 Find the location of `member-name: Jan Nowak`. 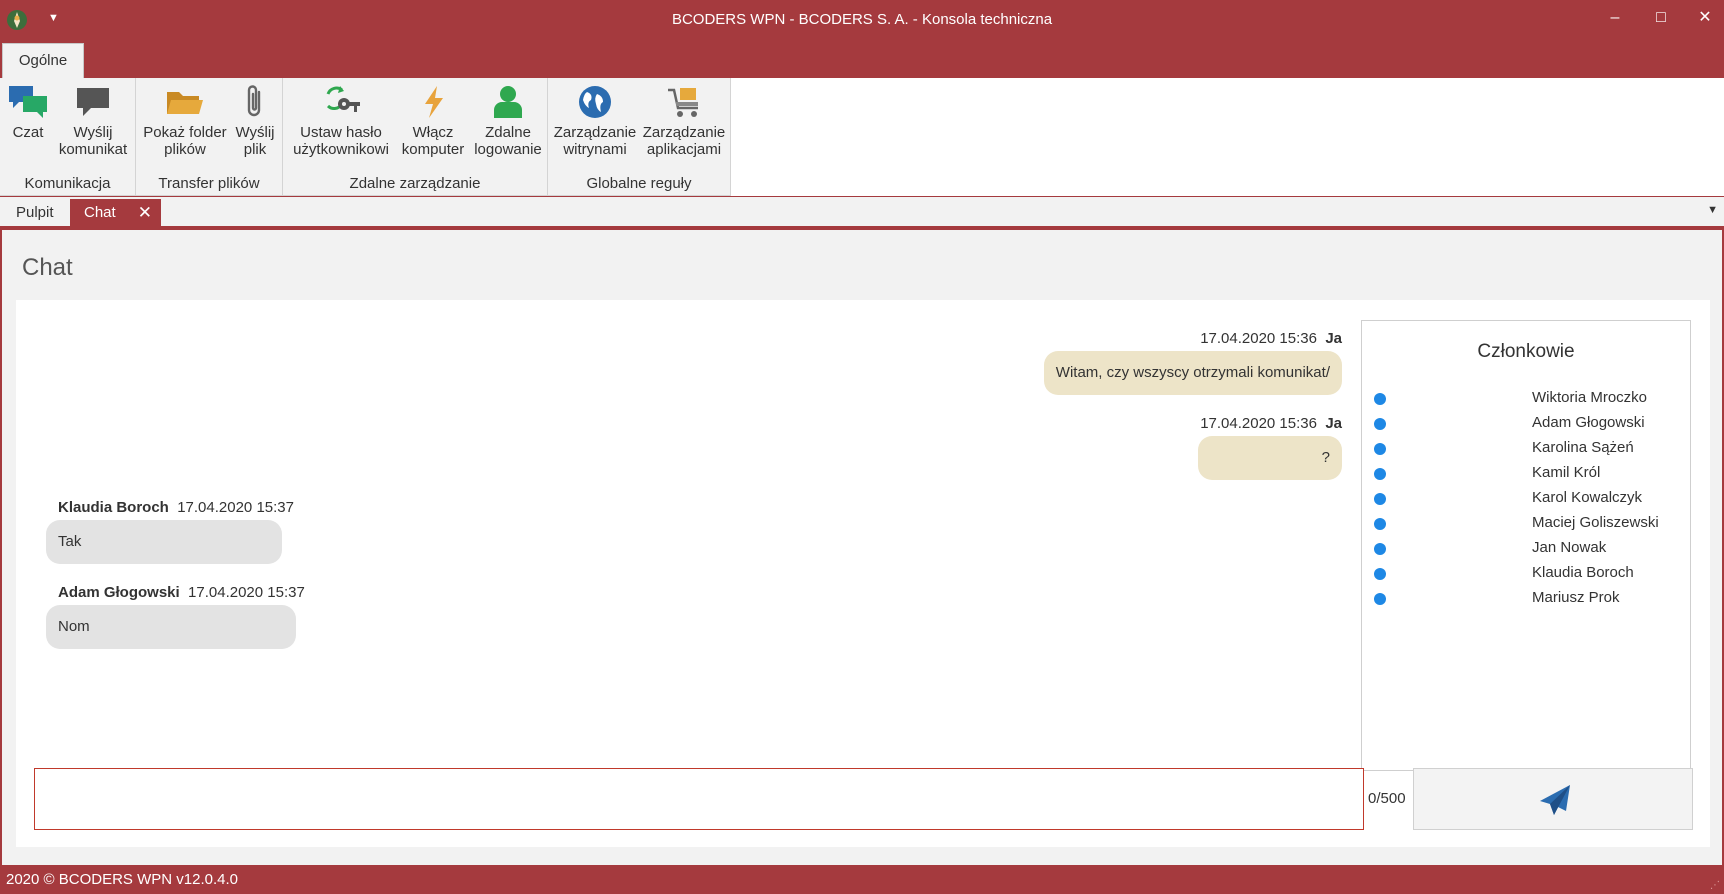

member-name: Jan Nowak is located at coordinates (1569, 547).